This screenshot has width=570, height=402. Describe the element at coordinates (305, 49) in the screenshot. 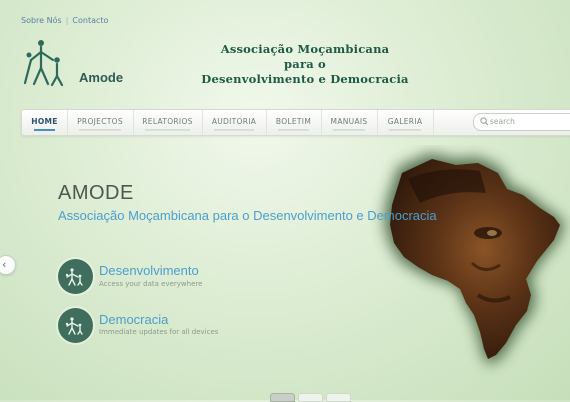

I see `site-title-line1: Associação Moçambicana` at that location.